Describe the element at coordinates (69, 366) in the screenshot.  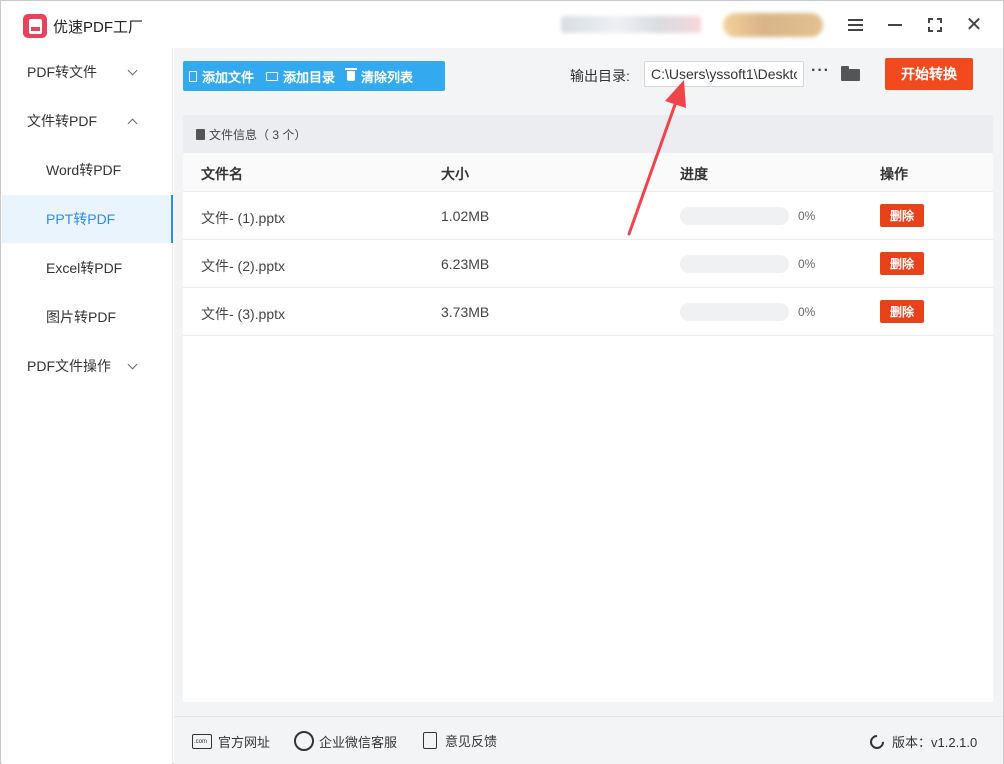
I see `sidebar-item-label: PDF文件操作` at that location.